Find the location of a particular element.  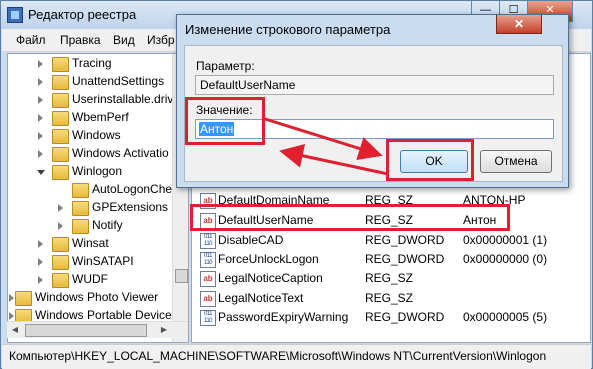

tree-node-label: AutoLogonChe is located at coordinates (132, 189).